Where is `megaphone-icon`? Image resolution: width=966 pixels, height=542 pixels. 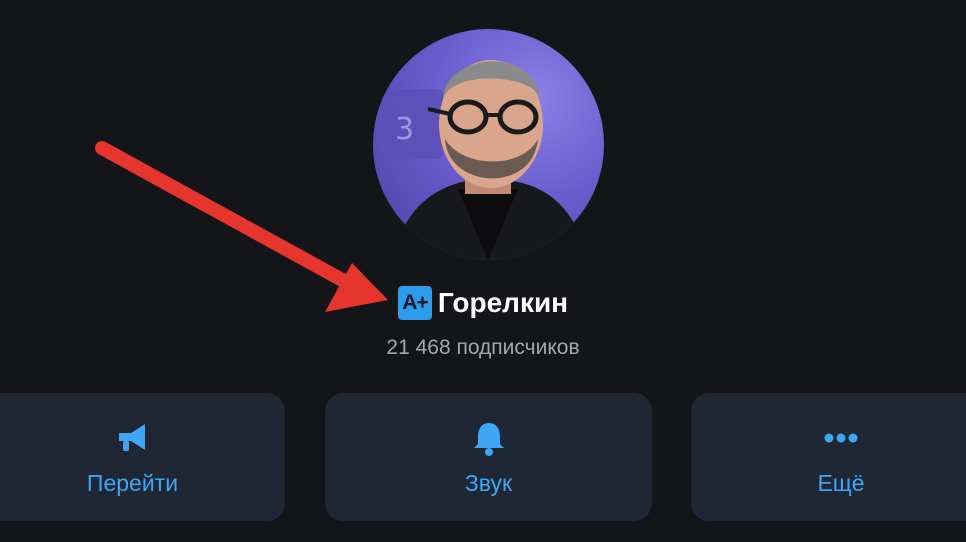 megaphone-icon is located at coordinates (133, 438).